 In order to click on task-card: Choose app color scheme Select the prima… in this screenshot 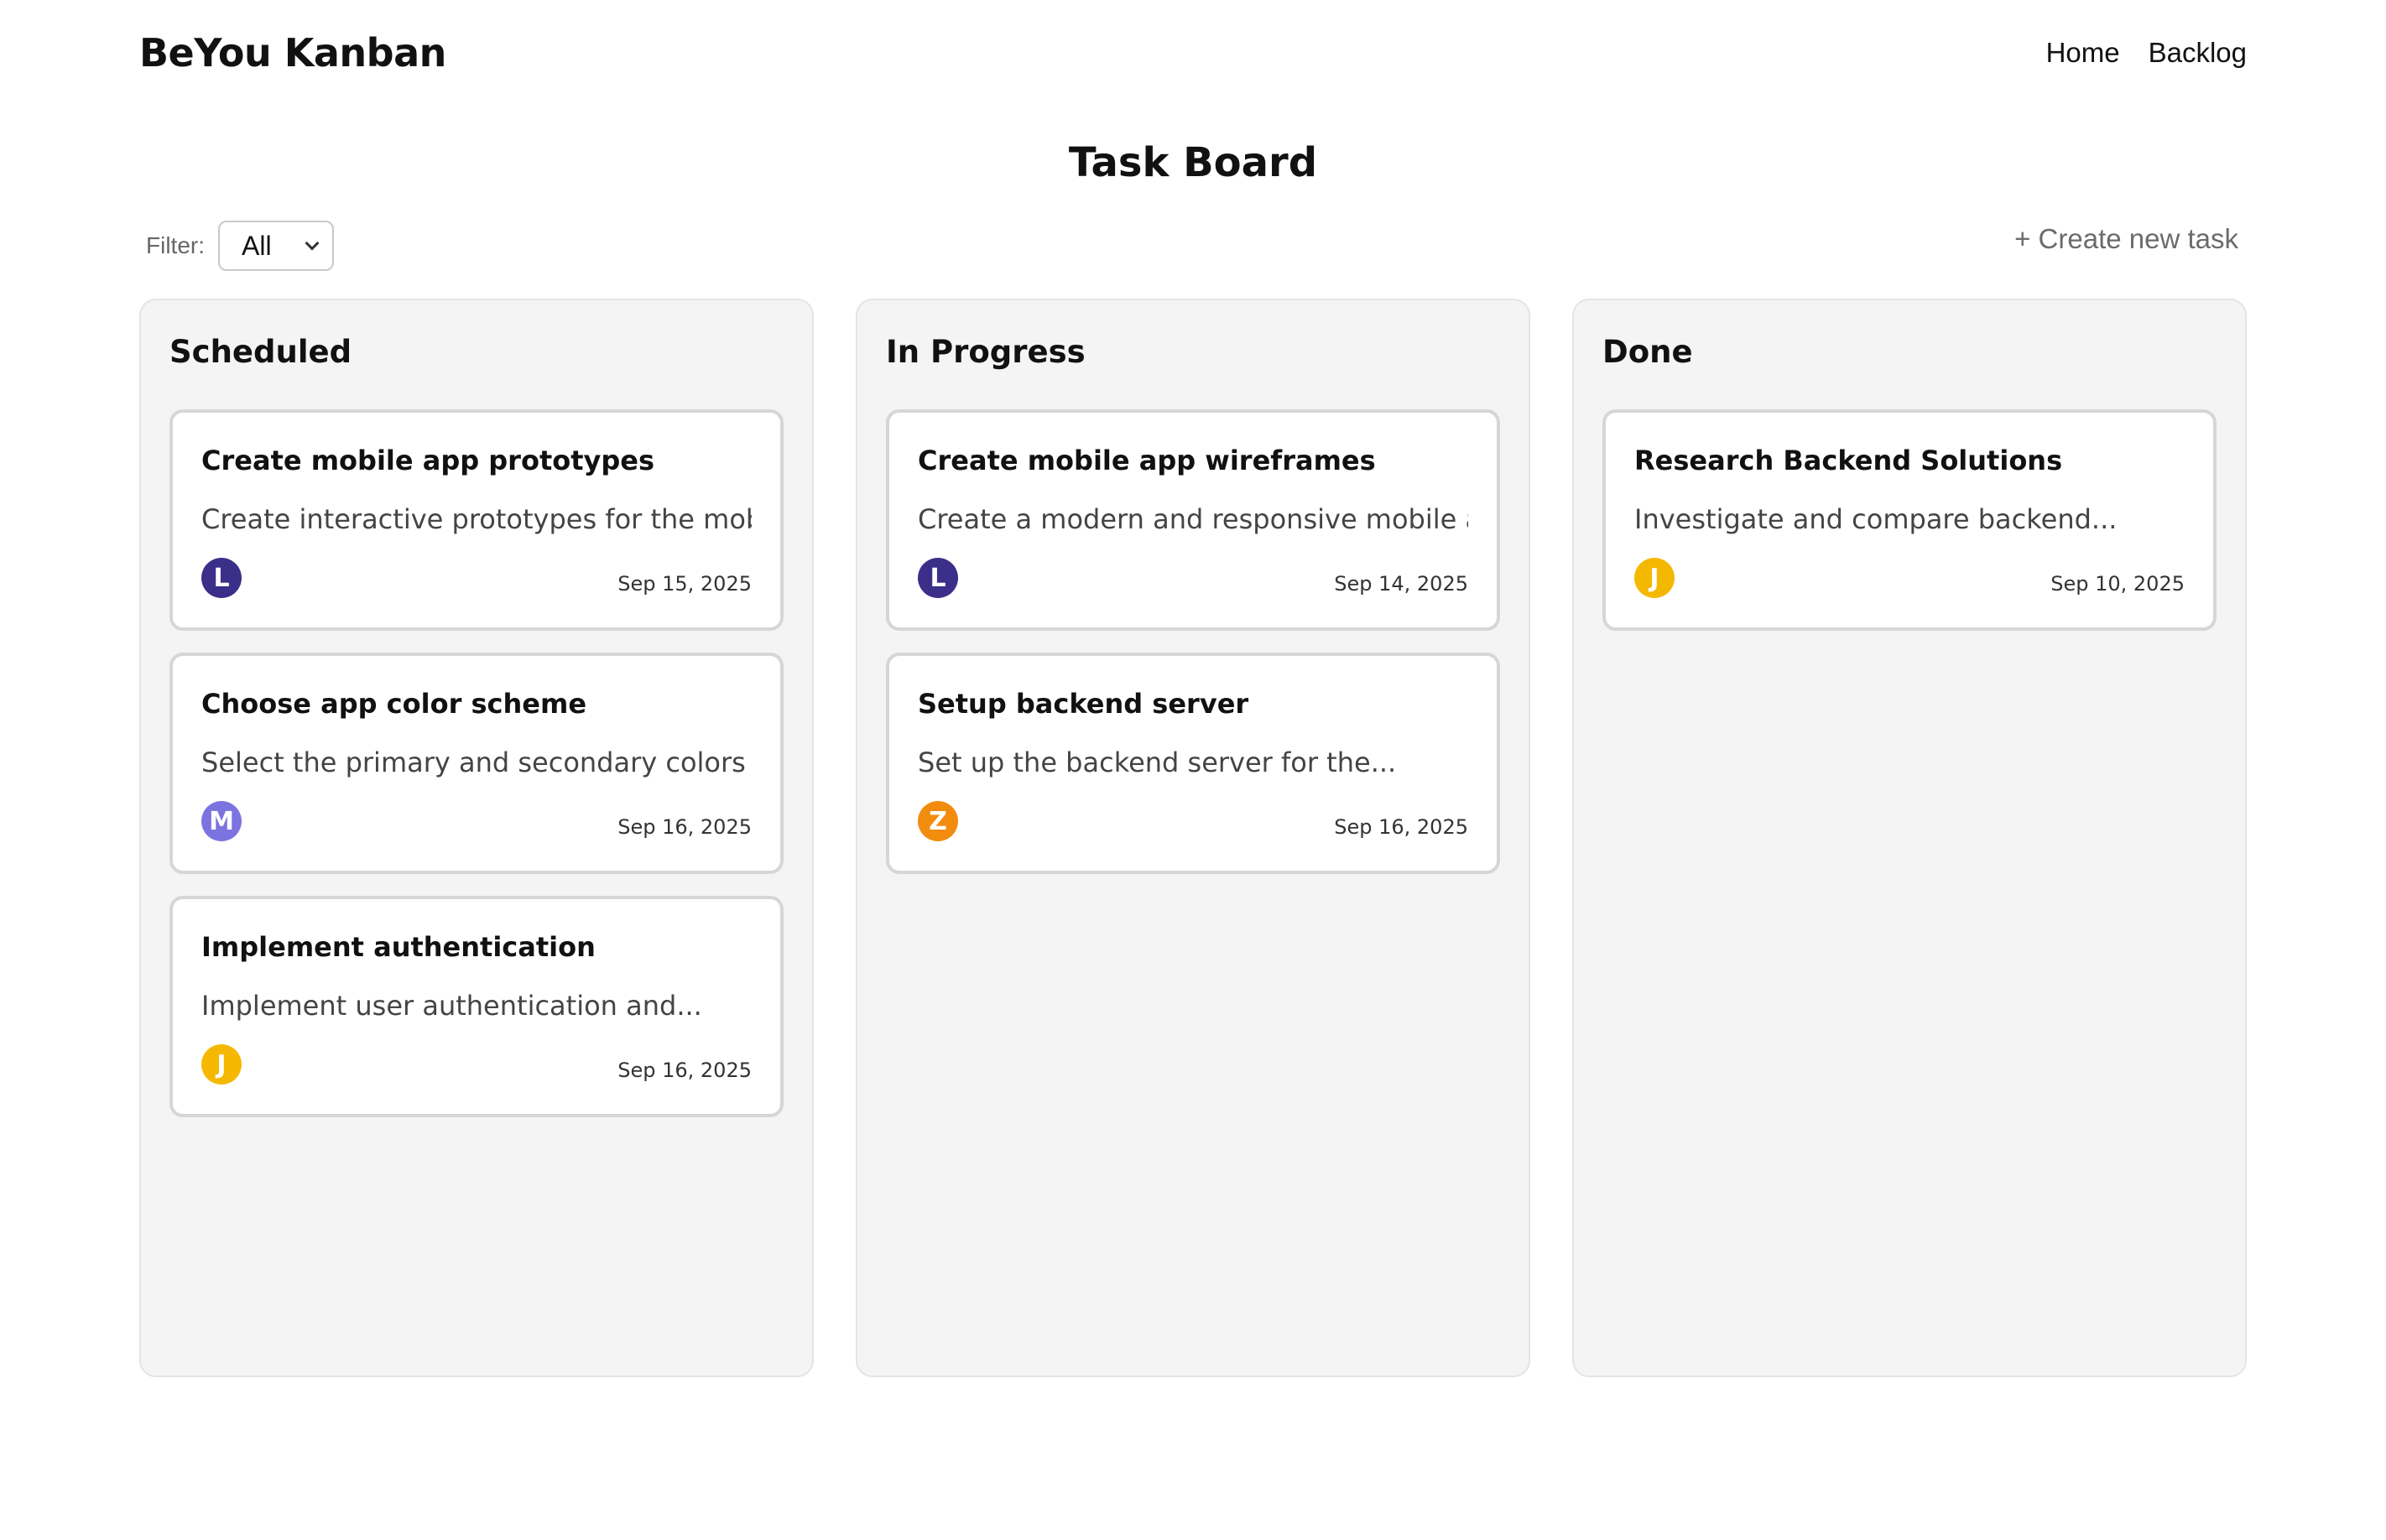, I will do `click(476, 764)`.